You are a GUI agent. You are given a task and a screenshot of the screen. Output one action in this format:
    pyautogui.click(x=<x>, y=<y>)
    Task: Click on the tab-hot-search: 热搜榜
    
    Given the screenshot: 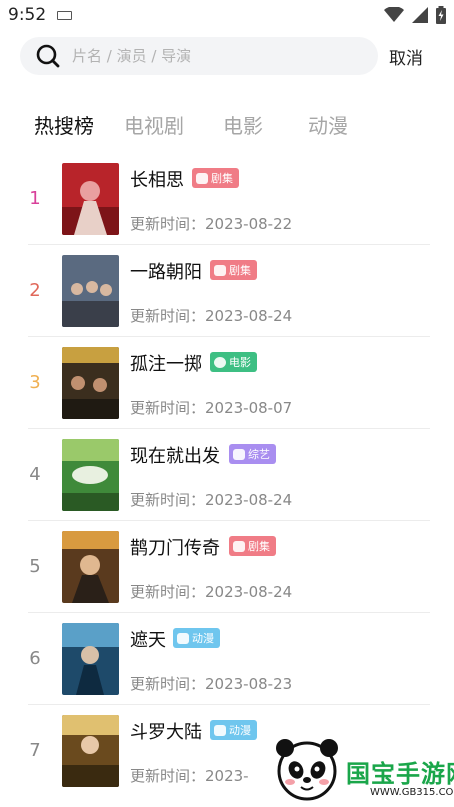 What is the action you would take?
    pyautogui.click(x=64, y=124)
    